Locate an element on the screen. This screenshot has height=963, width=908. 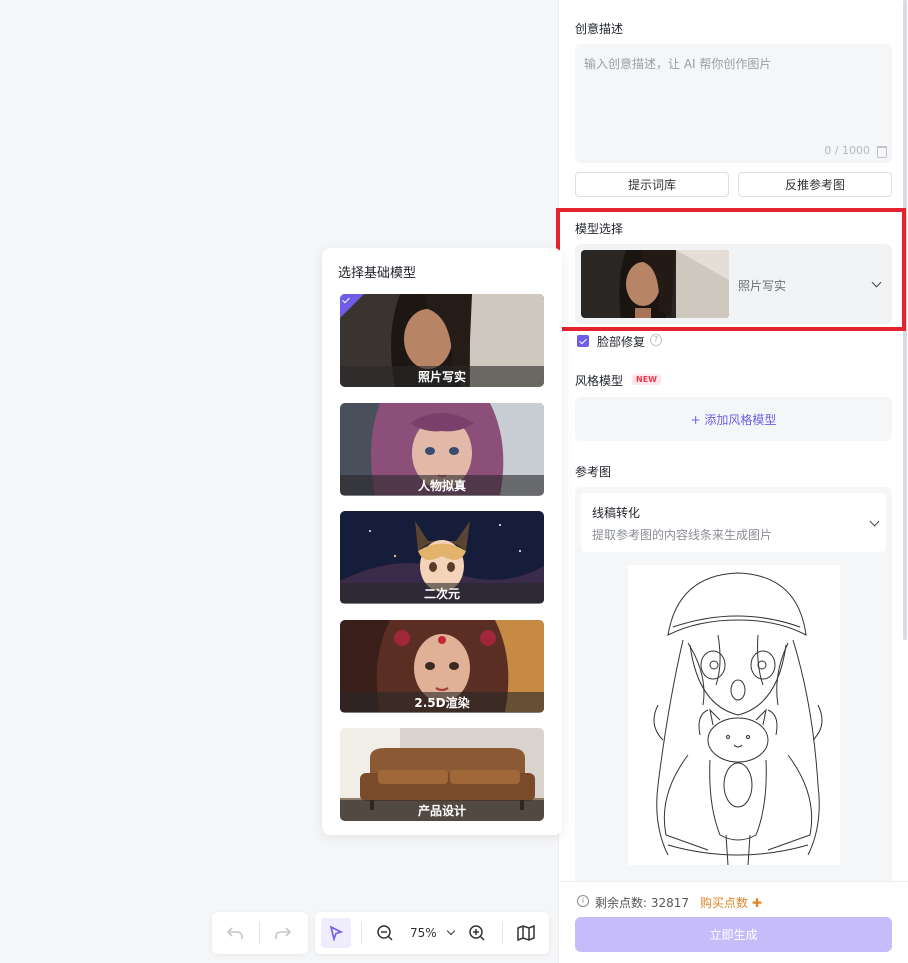
info-icon: i is located at coordinates (583, 901).